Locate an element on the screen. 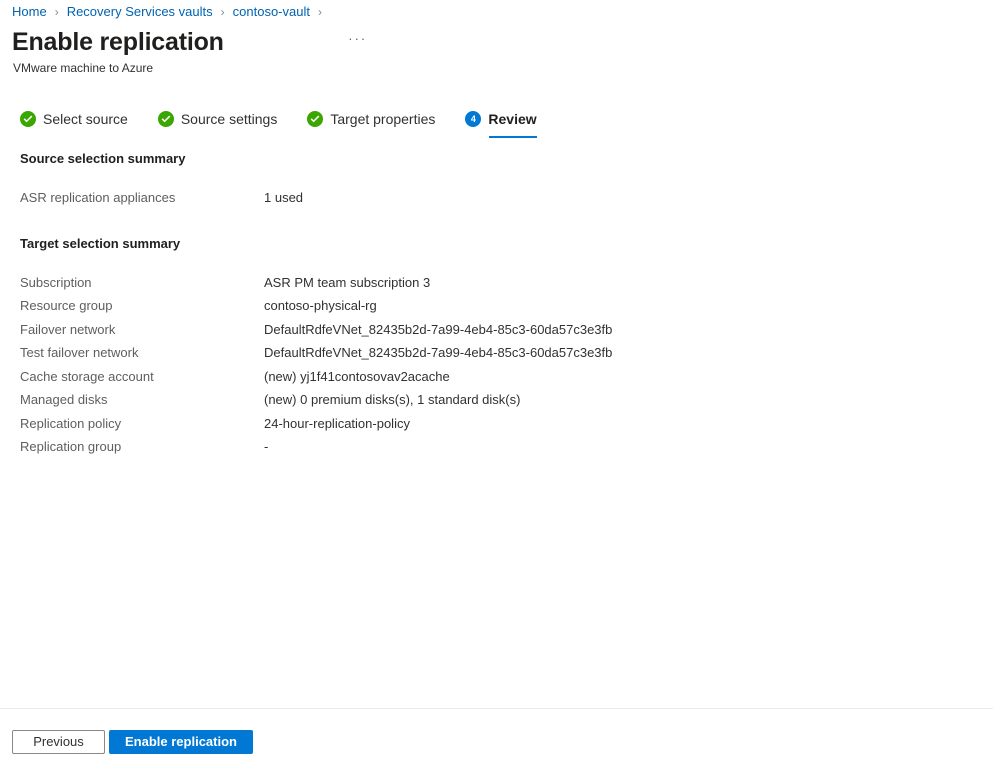 The width and height of the screenshot is (993, 766). breadcrumb-item-recovery-services-vaults: Recovery Services vaults is located at coordinates (140, 12).